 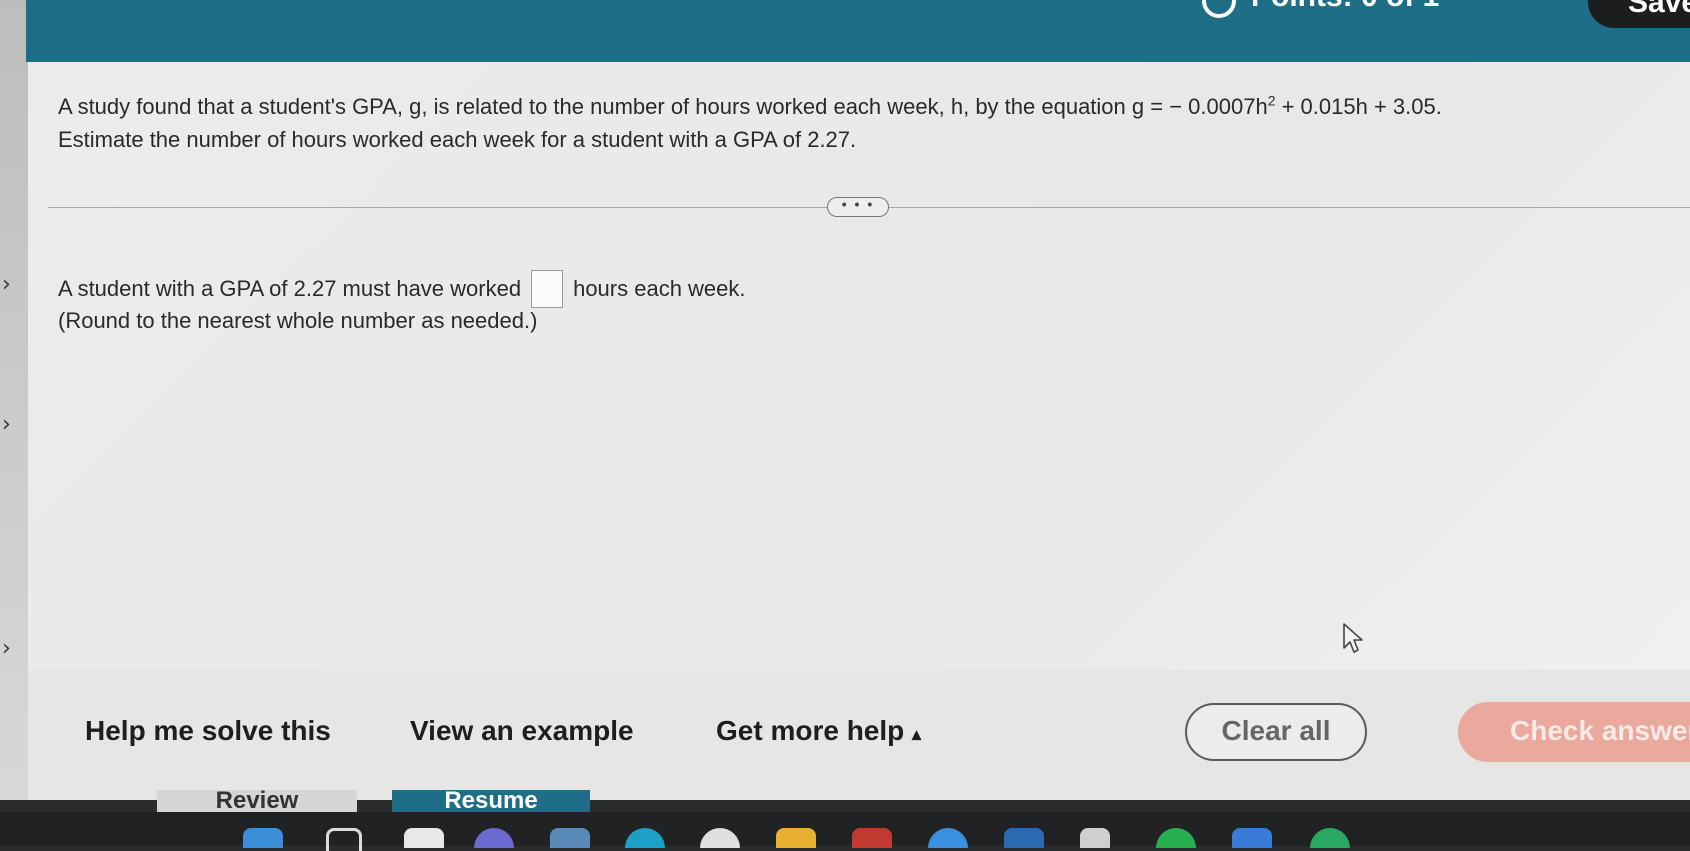 I want to click on calendar-icon, so click(x=570, y=838).